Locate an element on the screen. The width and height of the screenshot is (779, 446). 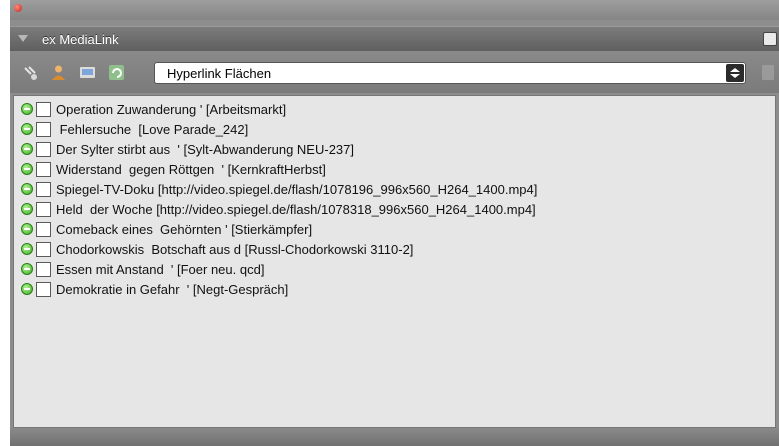
panel-titlebar: ex MediaLink is located at coordinates (394, 39).